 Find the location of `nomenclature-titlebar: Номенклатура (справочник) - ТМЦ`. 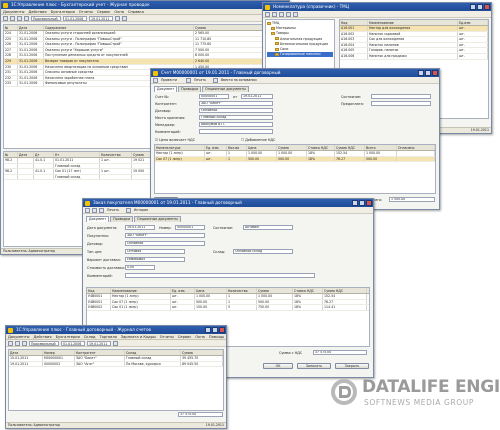

nomenclature-titlebar: Номенклатура (справочник) - ТМЦ is located at coordinates (377, 7).